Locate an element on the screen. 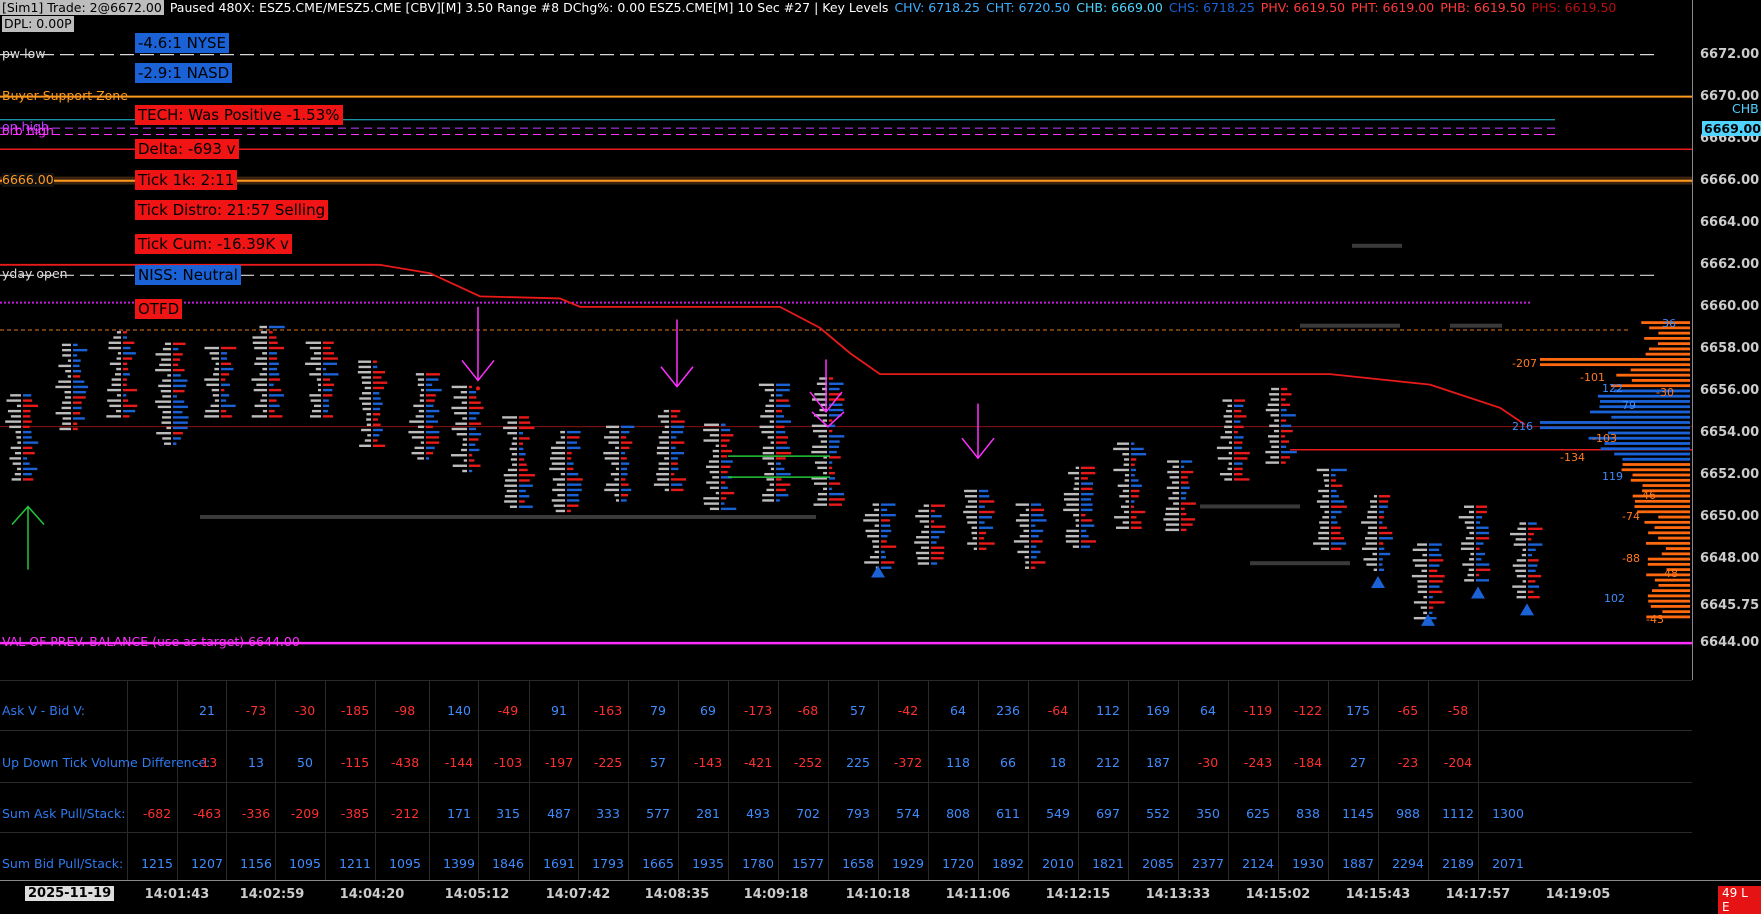 The width and height of the screenshot is (1761, 914). price-tick-3: 6666.00 is located at coordinates (1730, 180).